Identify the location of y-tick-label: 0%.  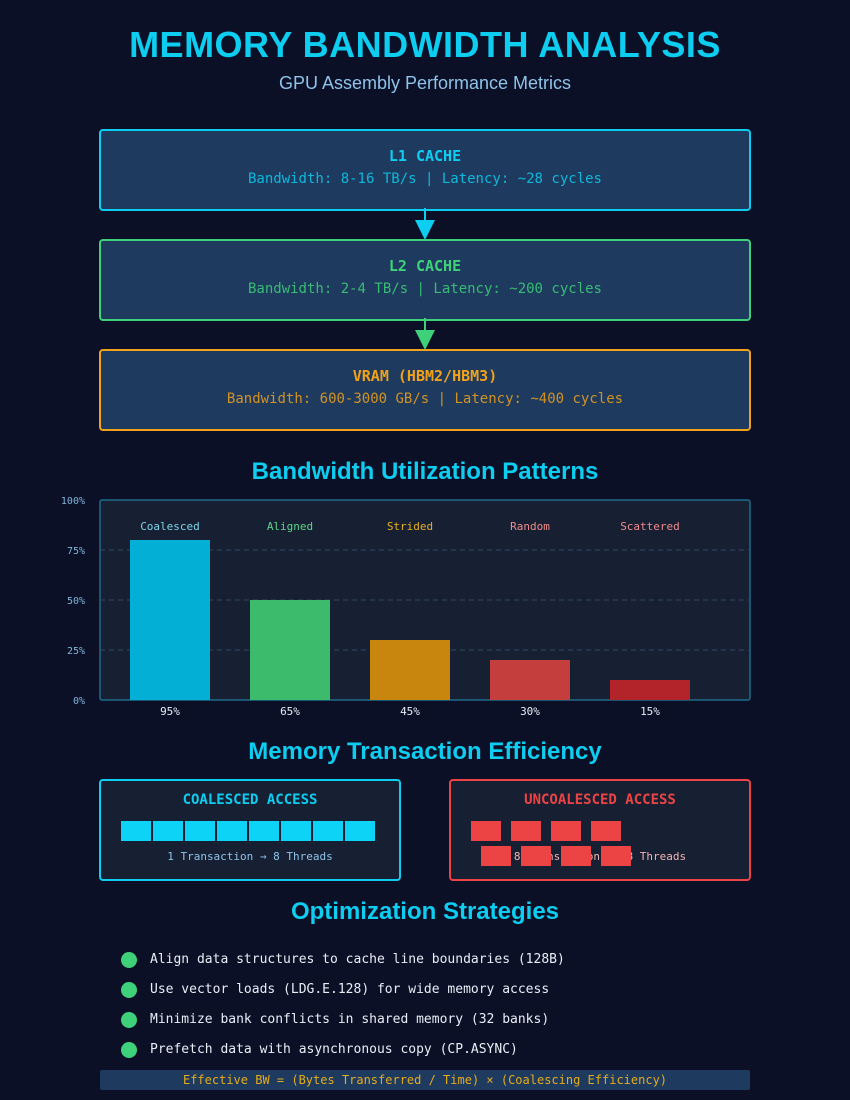
(79, 701).